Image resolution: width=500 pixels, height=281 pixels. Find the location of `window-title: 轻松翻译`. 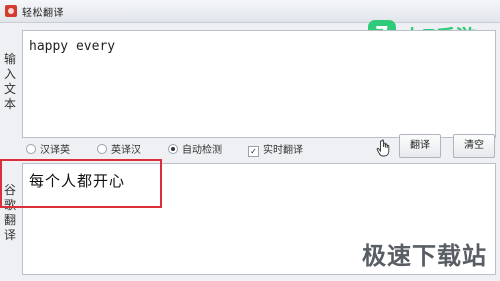

window-title: 轻松翻译 is located at coordinates (43, 13).